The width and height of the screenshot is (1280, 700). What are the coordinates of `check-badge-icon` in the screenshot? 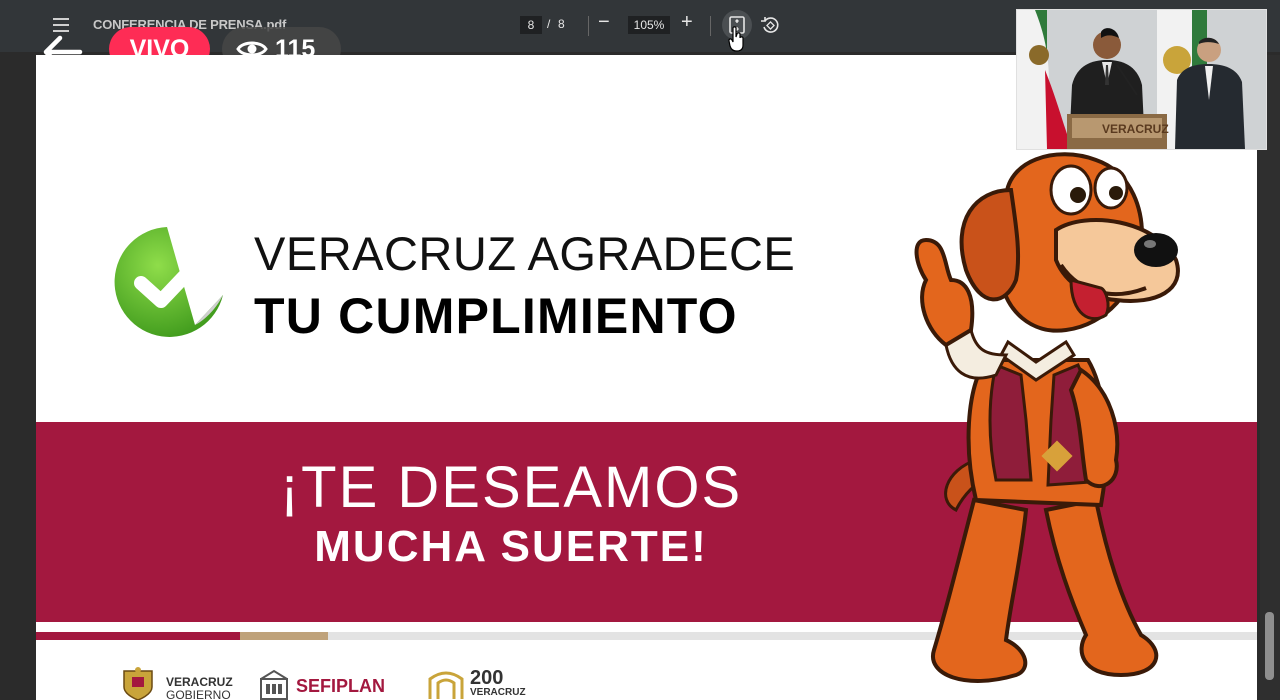 It's located at (168, 282).